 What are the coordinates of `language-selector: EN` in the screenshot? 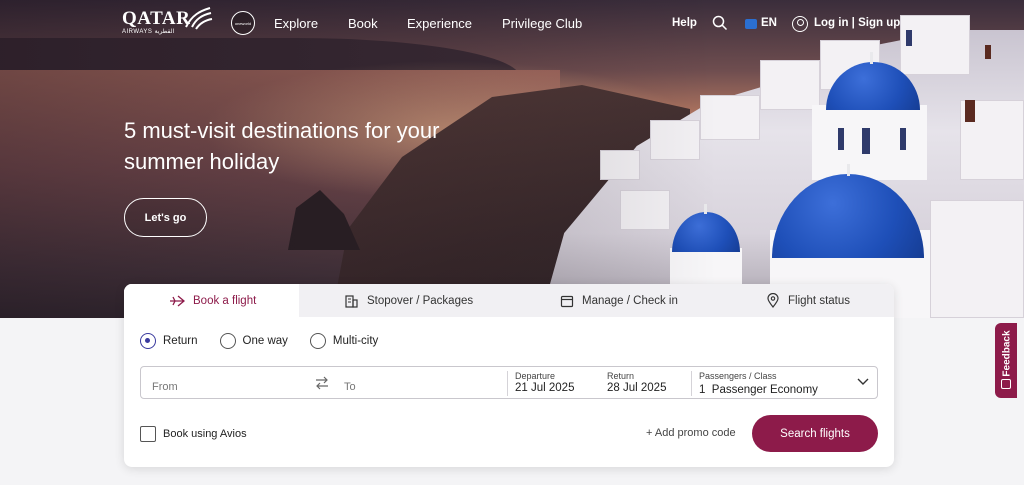 It's located at (769, 23).